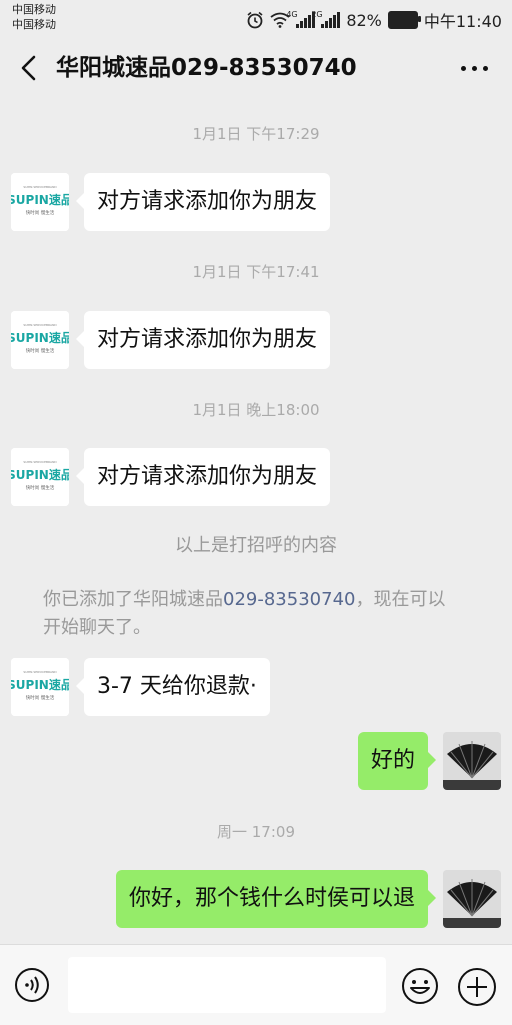 The height and width of the screenshot is (1025, 512). Describe the element at coordinates (326, 19) in the screenshot. I see `signal-icon-2: 2G` at that location.